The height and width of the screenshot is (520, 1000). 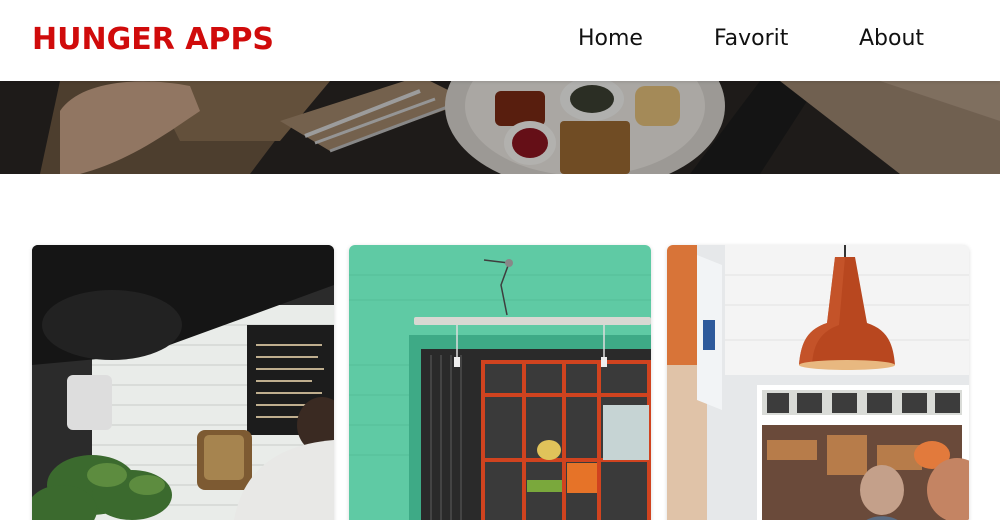 What do you see at coordinates (891, 38) in the screenshot?
I see `nav-about-link: About` at bounding box center [891, 38].